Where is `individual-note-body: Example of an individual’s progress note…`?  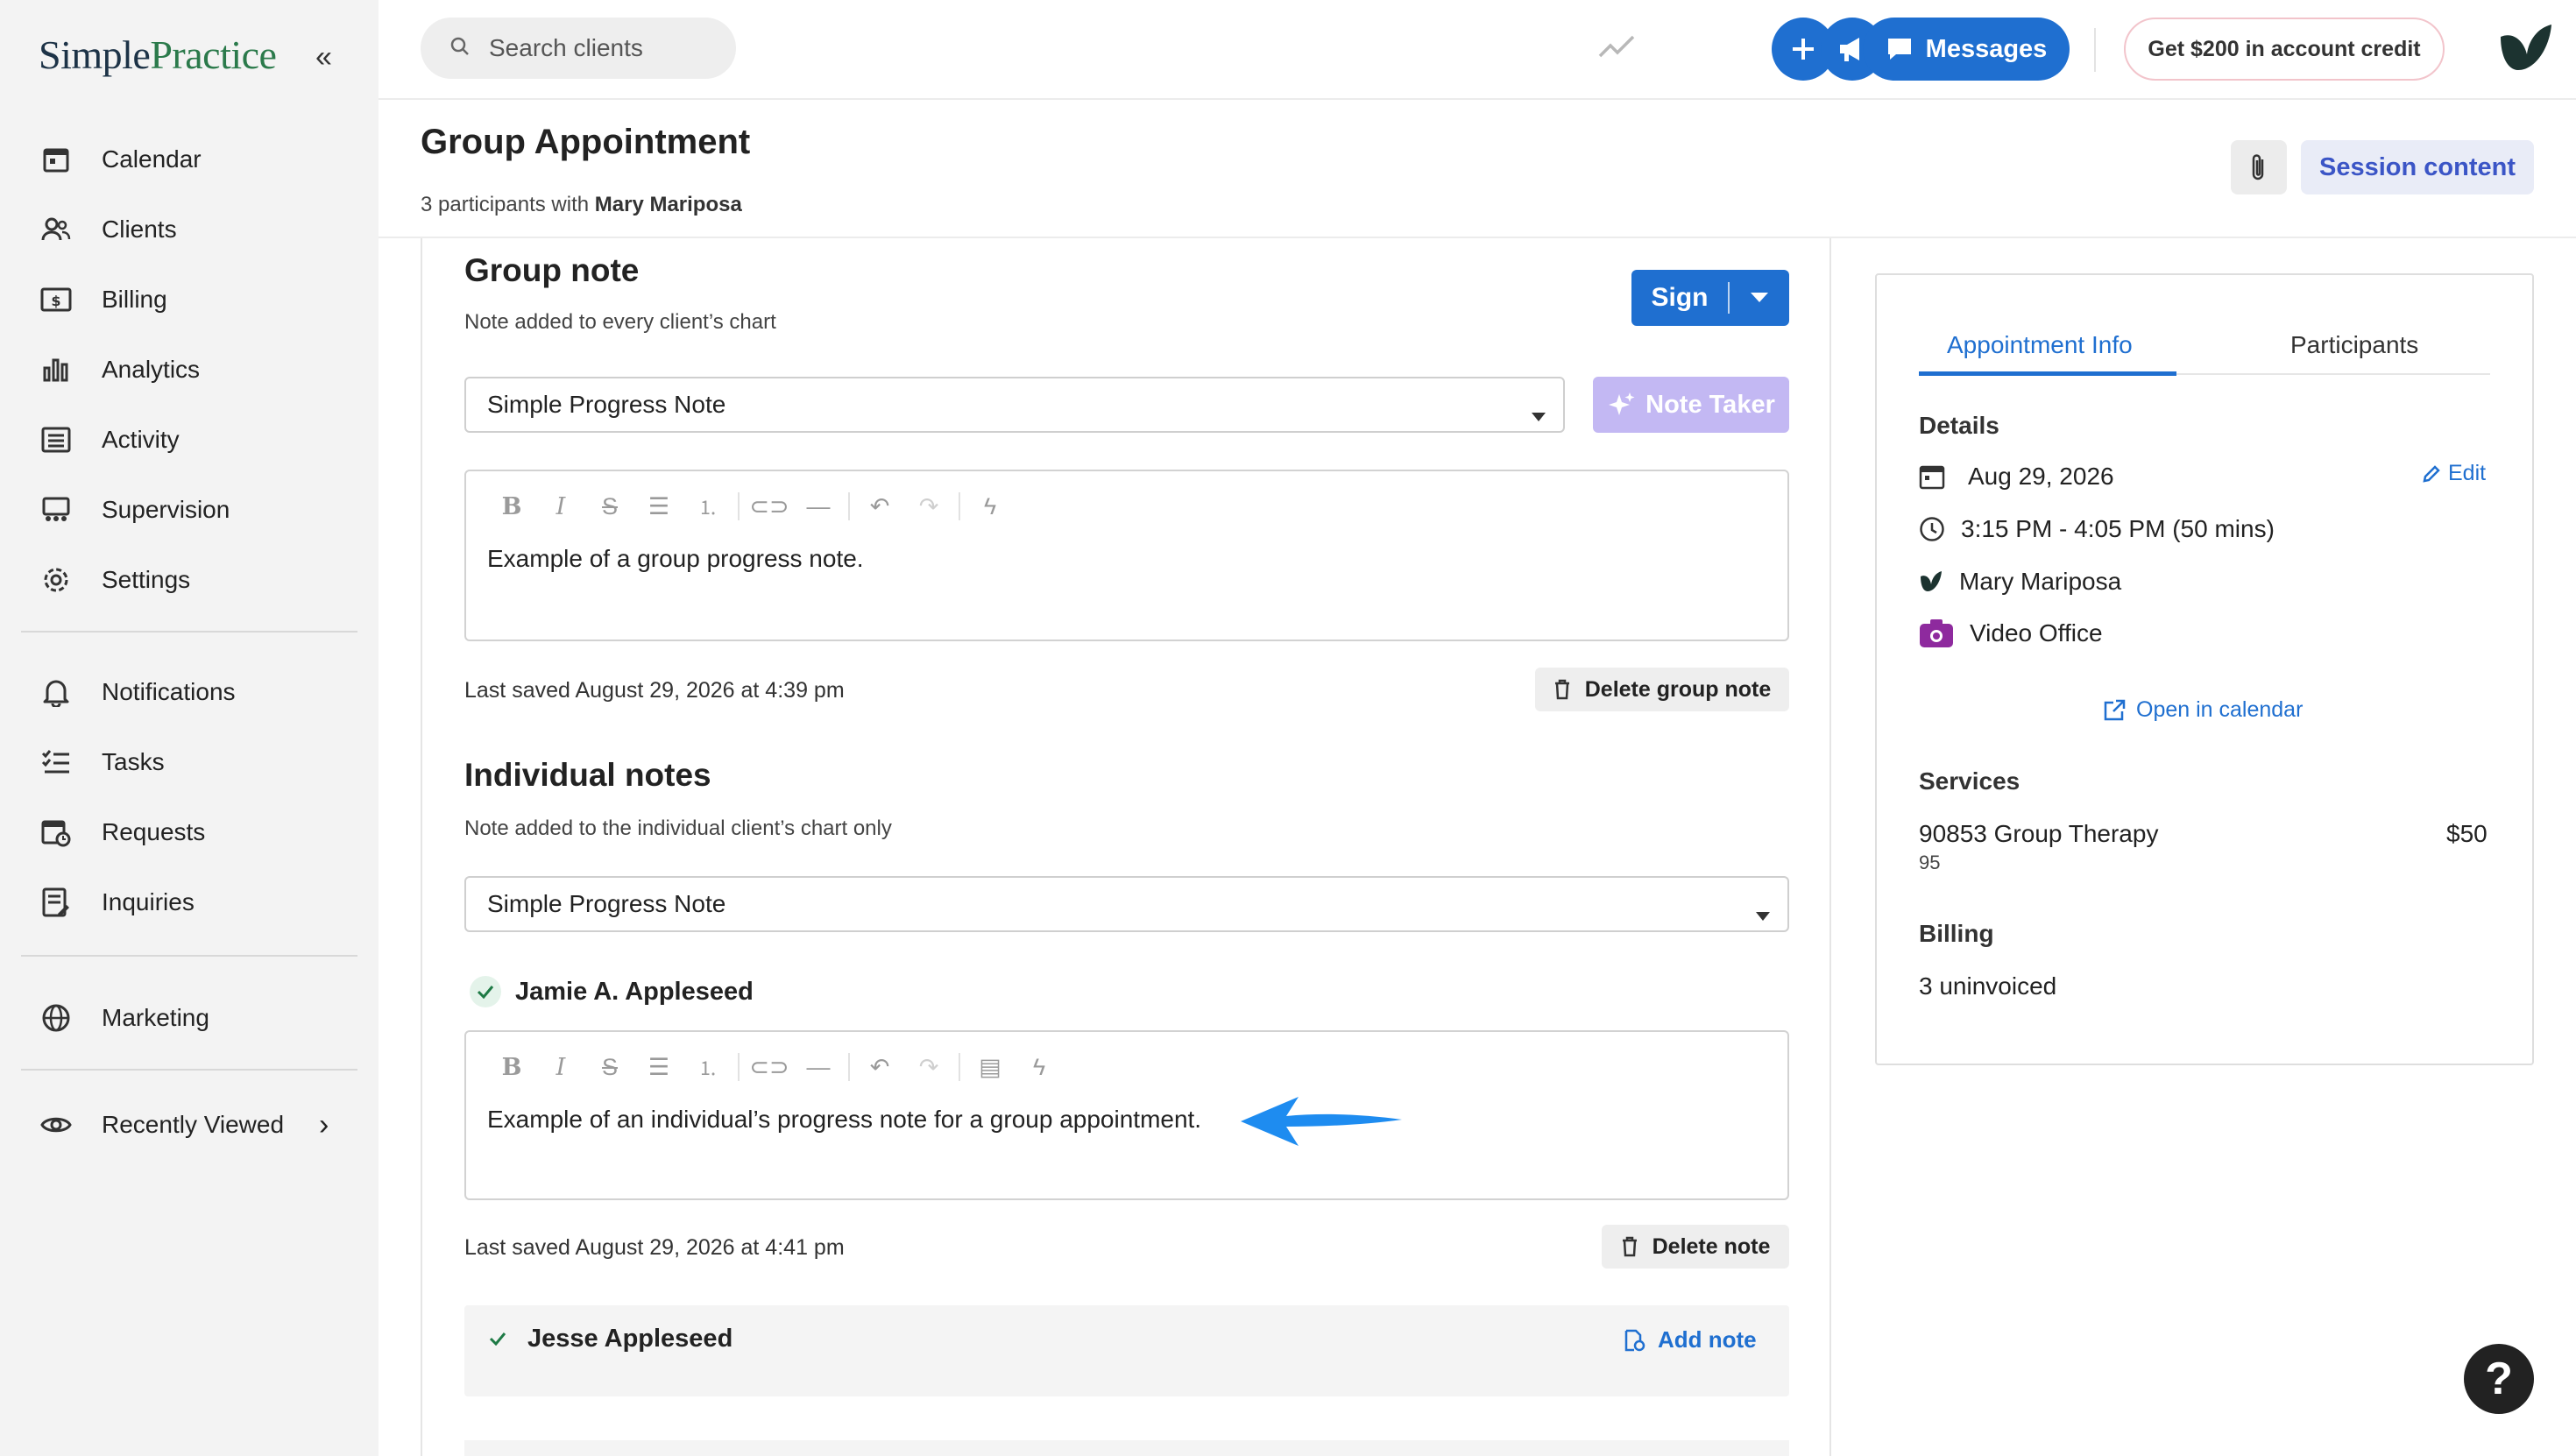
individual-note-body: Example of an individual’s progress note… is located at coordinates (844, 1120).